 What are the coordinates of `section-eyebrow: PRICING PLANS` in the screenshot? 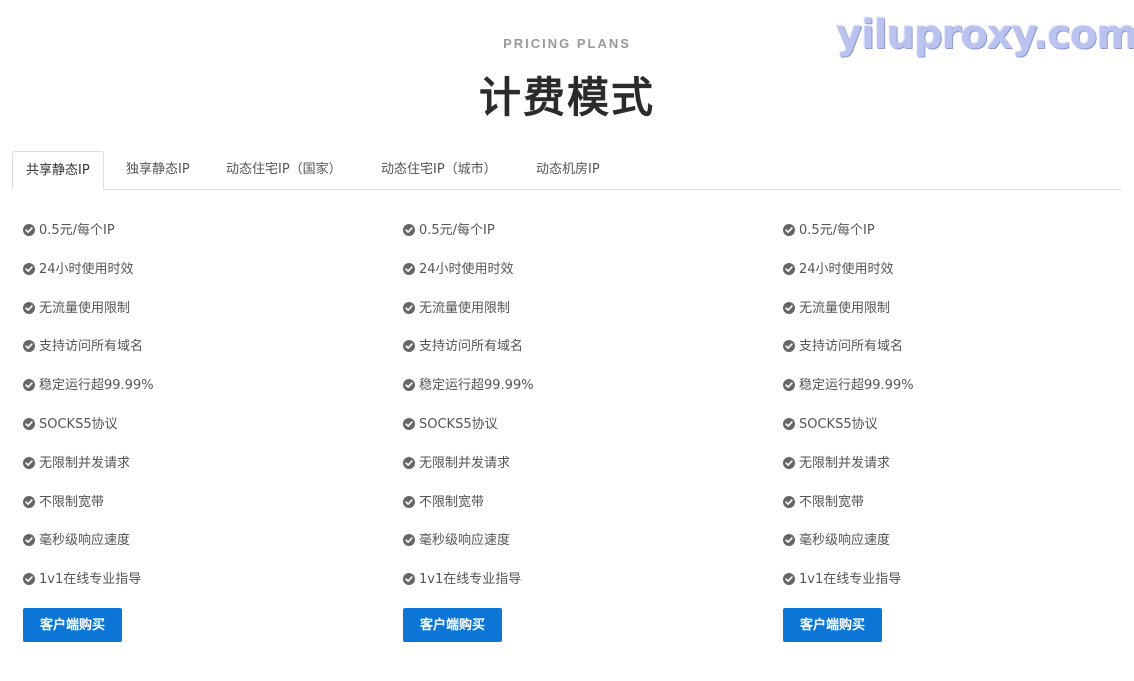 It's located at (567, 43).